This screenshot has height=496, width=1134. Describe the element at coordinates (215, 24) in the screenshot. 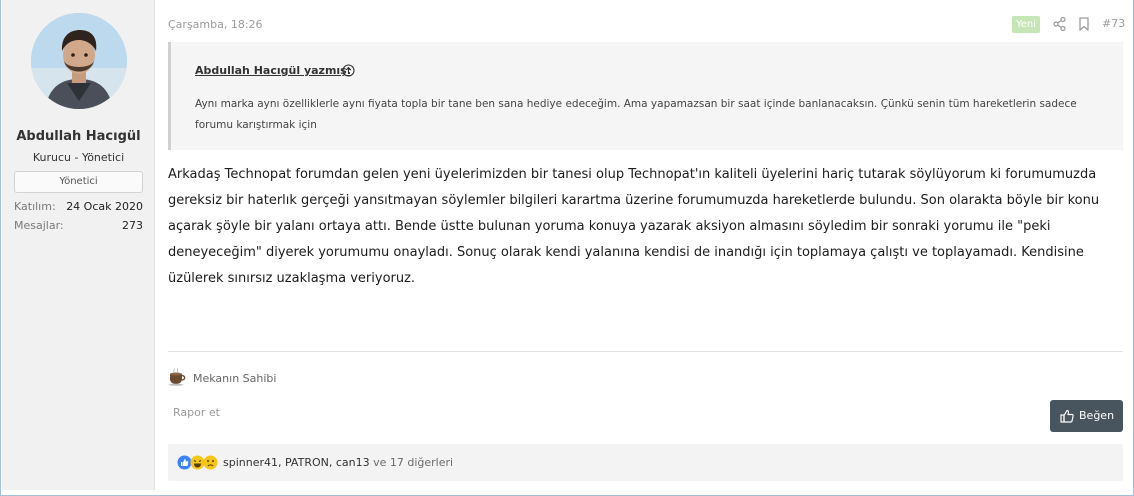

I see `post-date: Çarşamba, 18:26` at that location.